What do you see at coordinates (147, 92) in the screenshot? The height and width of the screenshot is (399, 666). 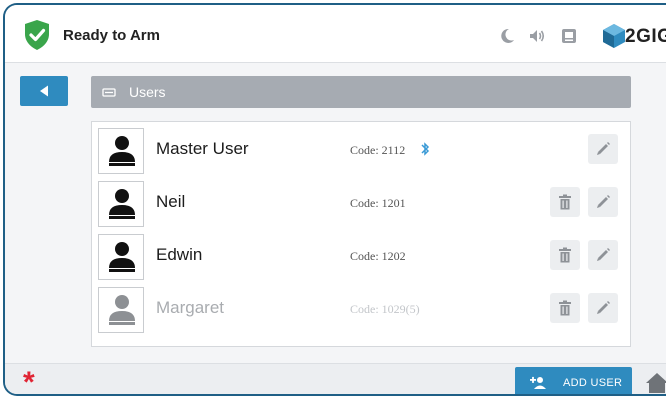 I see `page-title: Users` at bounding box center [147, 92].